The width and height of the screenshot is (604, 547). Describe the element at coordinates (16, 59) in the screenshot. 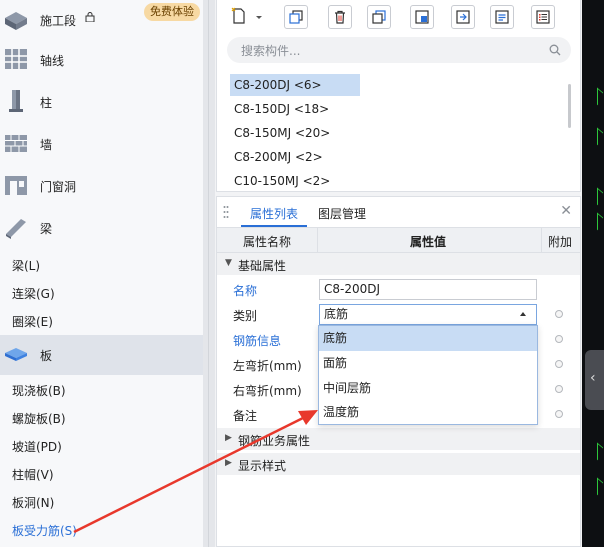

I see `axis-grid-icon` at that location.